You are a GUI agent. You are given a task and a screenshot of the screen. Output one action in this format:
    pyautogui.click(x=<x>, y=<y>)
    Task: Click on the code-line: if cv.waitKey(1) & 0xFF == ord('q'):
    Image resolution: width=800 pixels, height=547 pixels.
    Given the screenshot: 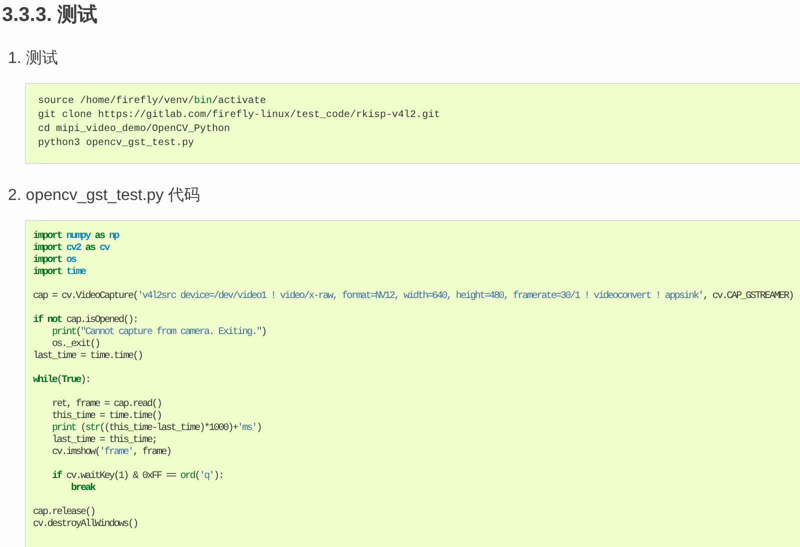 What is the action you would take?
    pyautogui.click(x=137, y=476)
    